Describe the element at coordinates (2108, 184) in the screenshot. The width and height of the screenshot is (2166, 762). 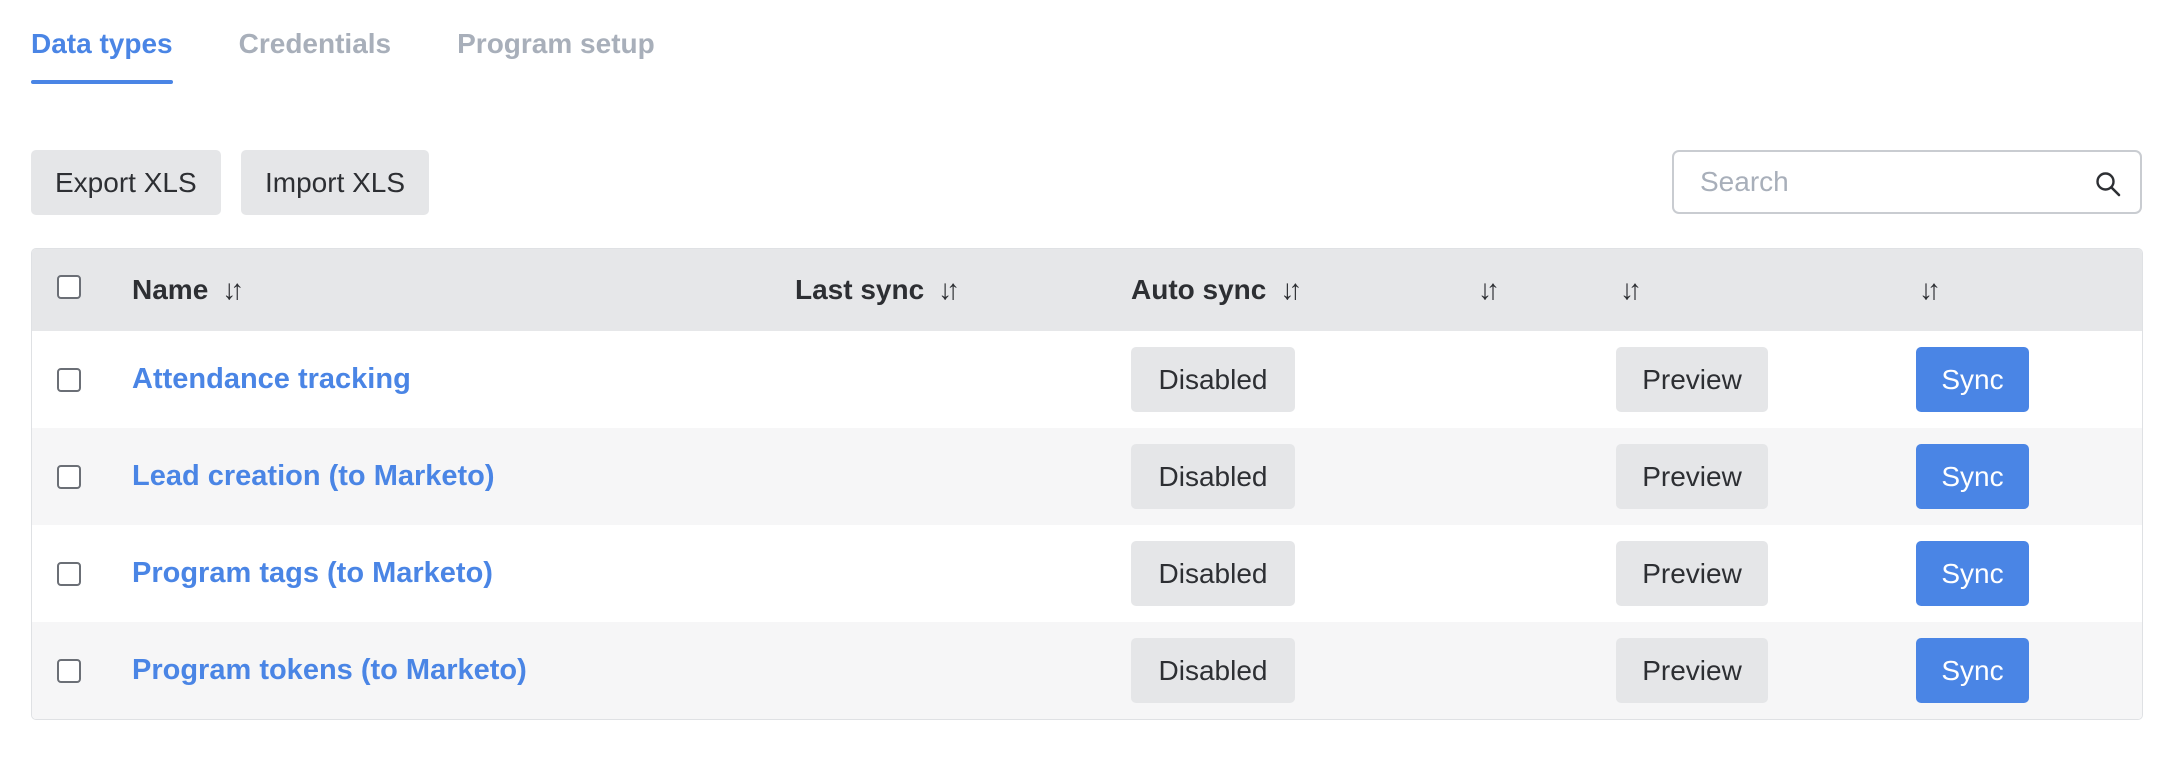
I see `search-icon` at that location.